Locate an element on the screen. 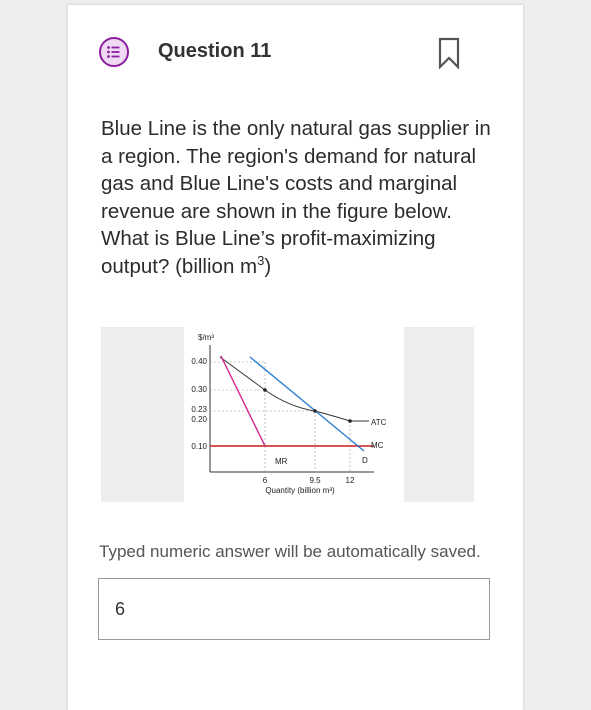 The image size is (591, 710). question-title: Question 11 is located at coordinates (215, 51).